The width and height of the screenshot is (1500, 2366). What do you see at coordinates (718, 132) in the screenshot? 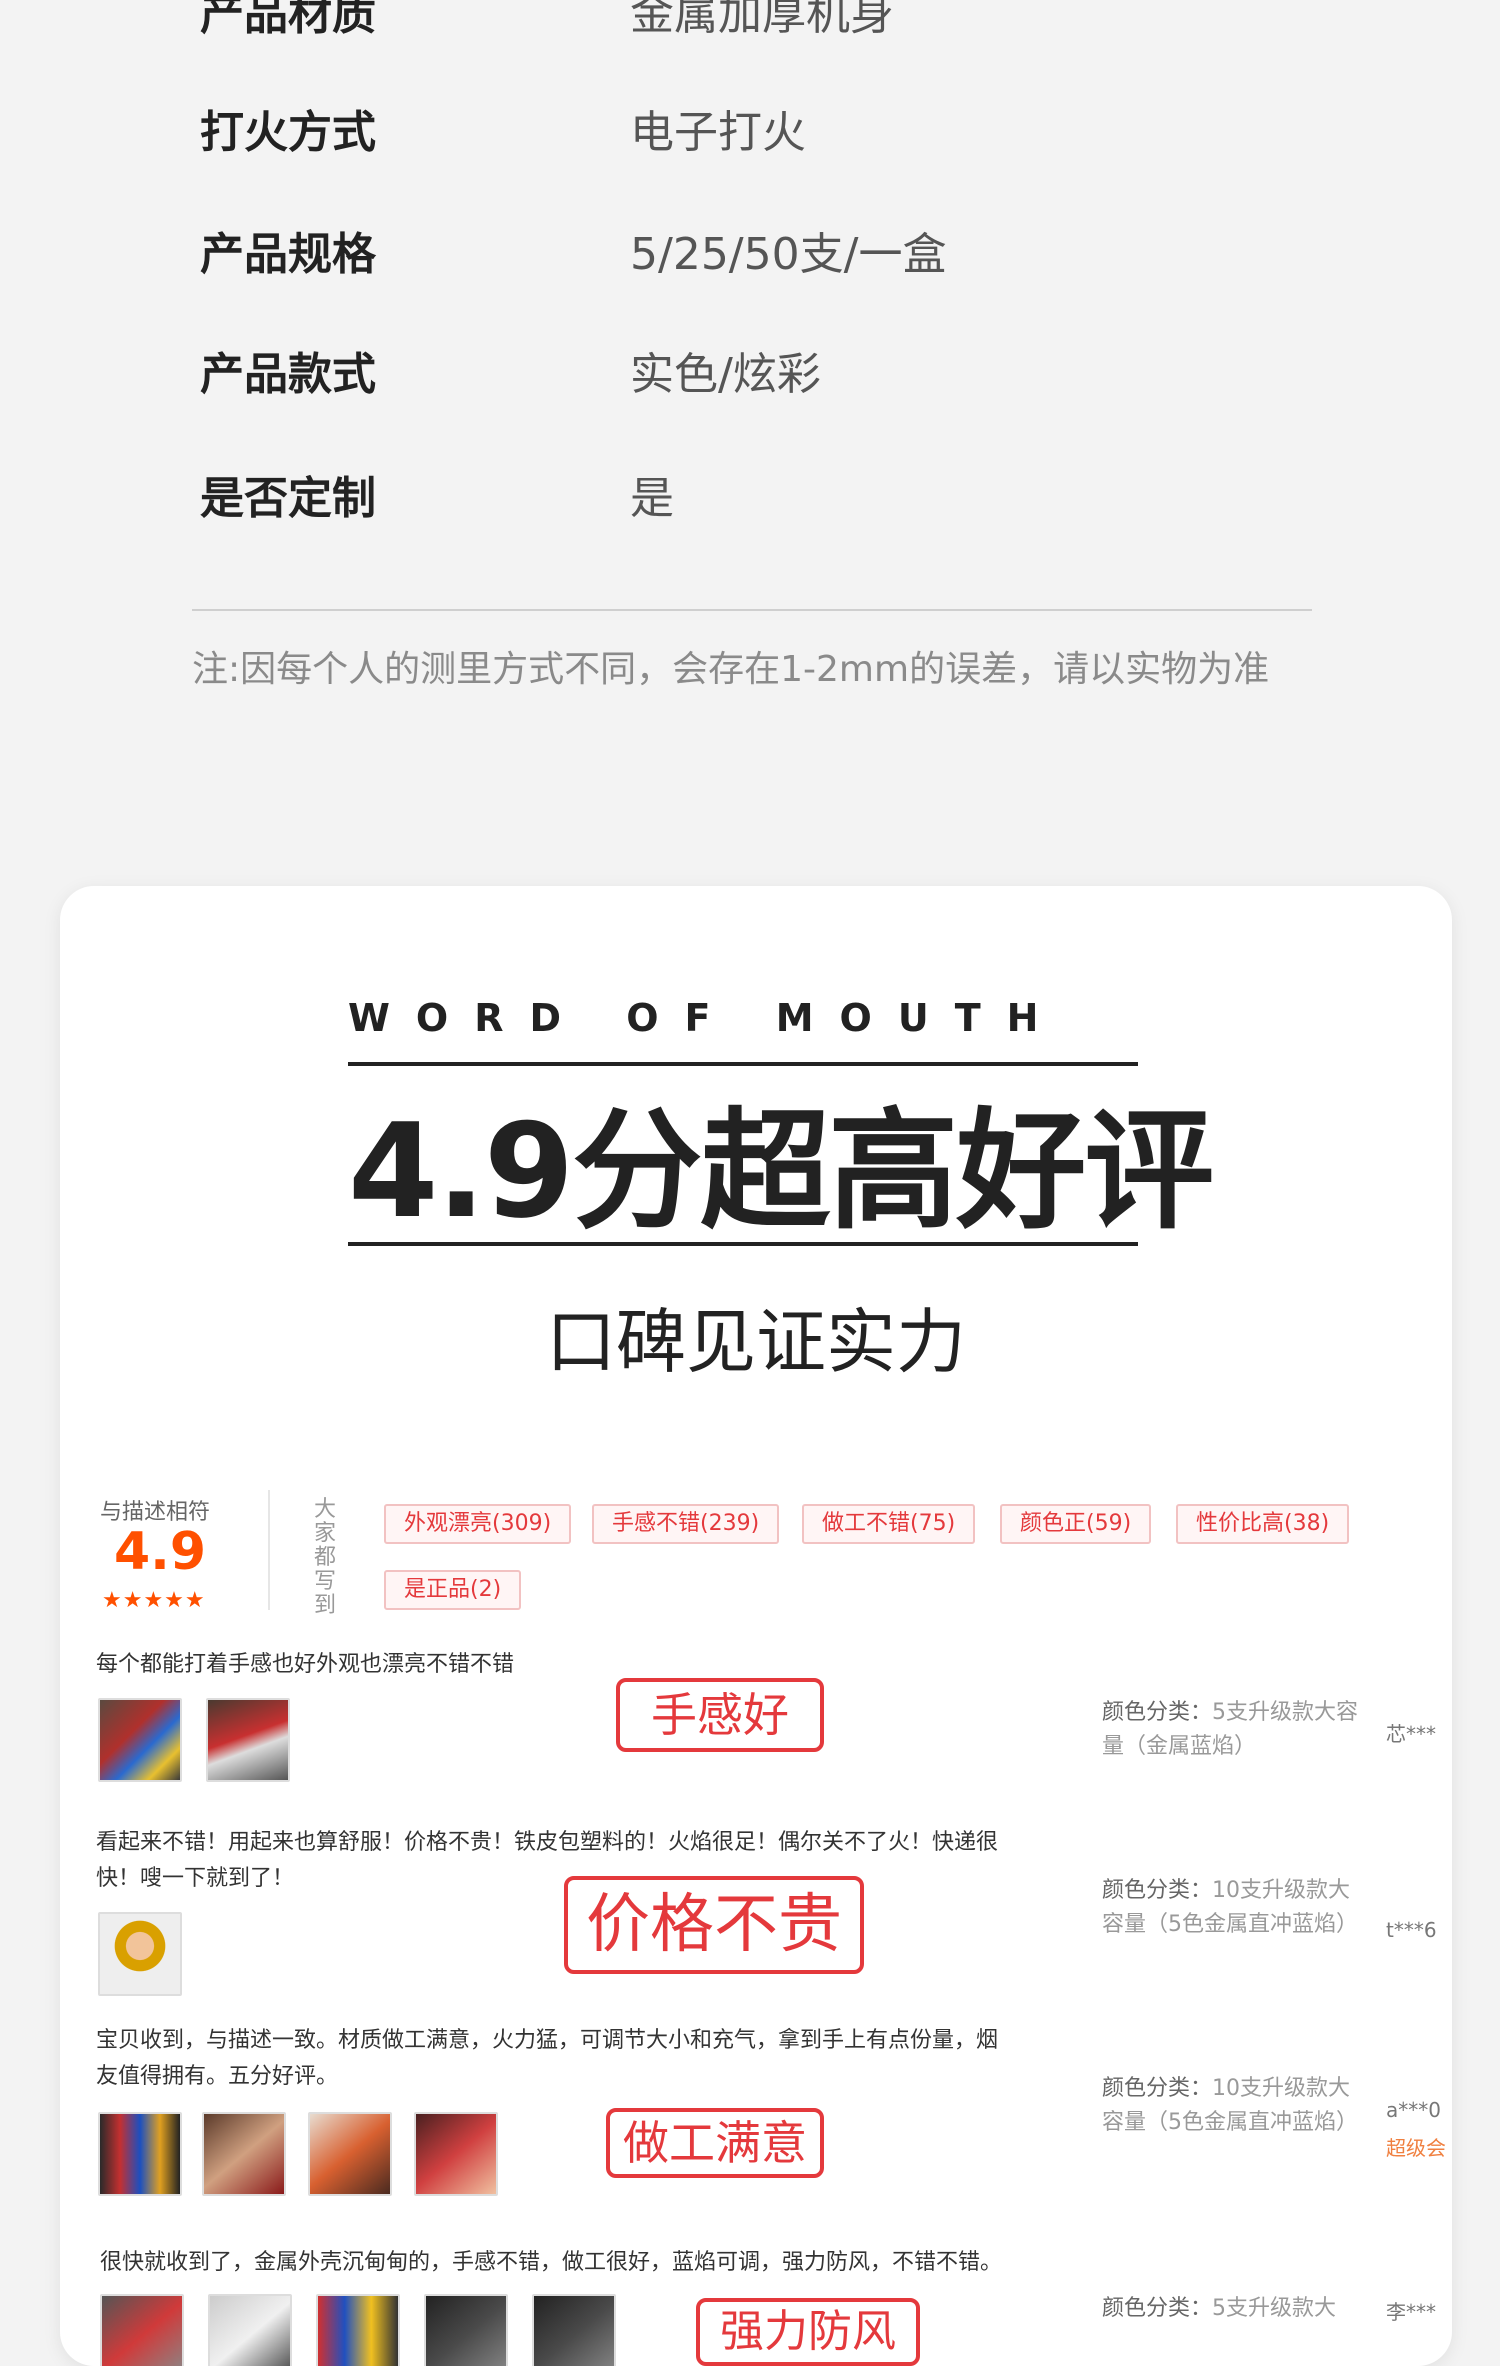
I see `spec-value: 电子打火` at bounding box center [718, 132].